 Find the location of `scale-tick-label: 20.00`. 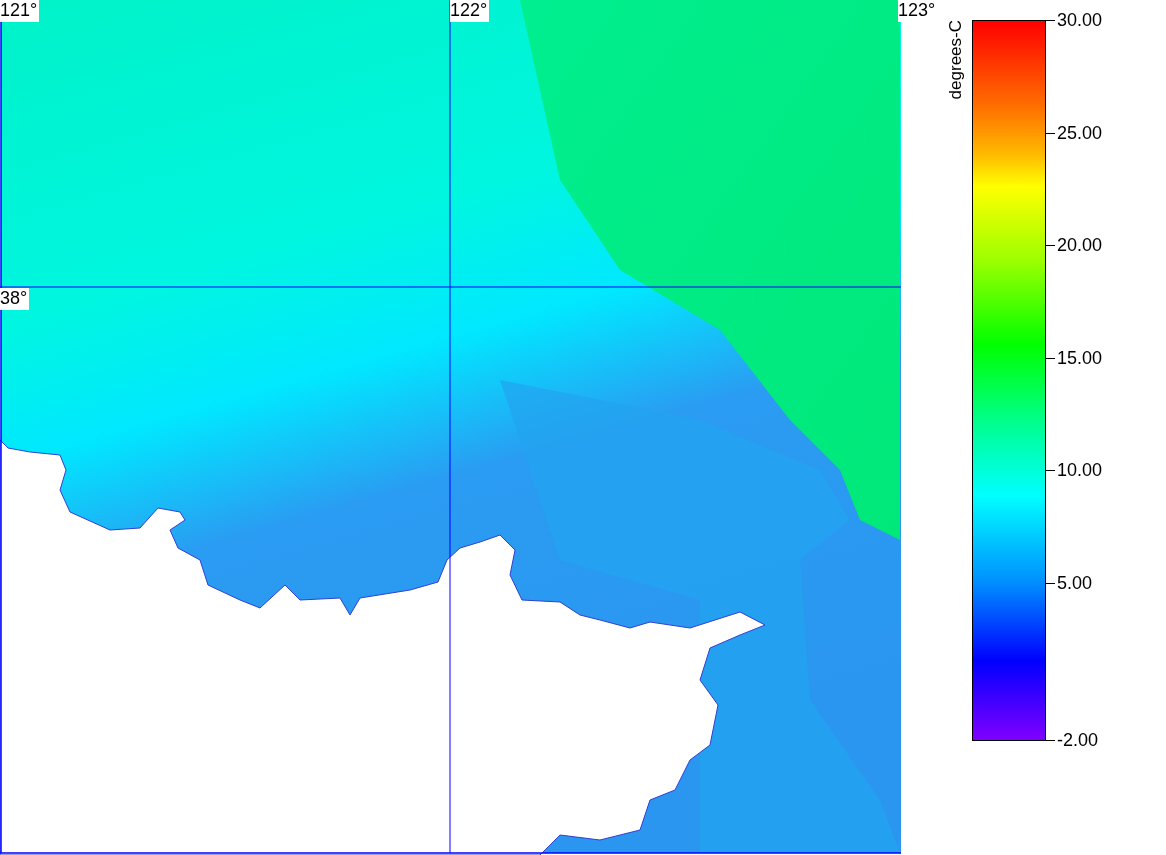

scale-tick-label: 20.00 is located at coordinates (1080, 245).